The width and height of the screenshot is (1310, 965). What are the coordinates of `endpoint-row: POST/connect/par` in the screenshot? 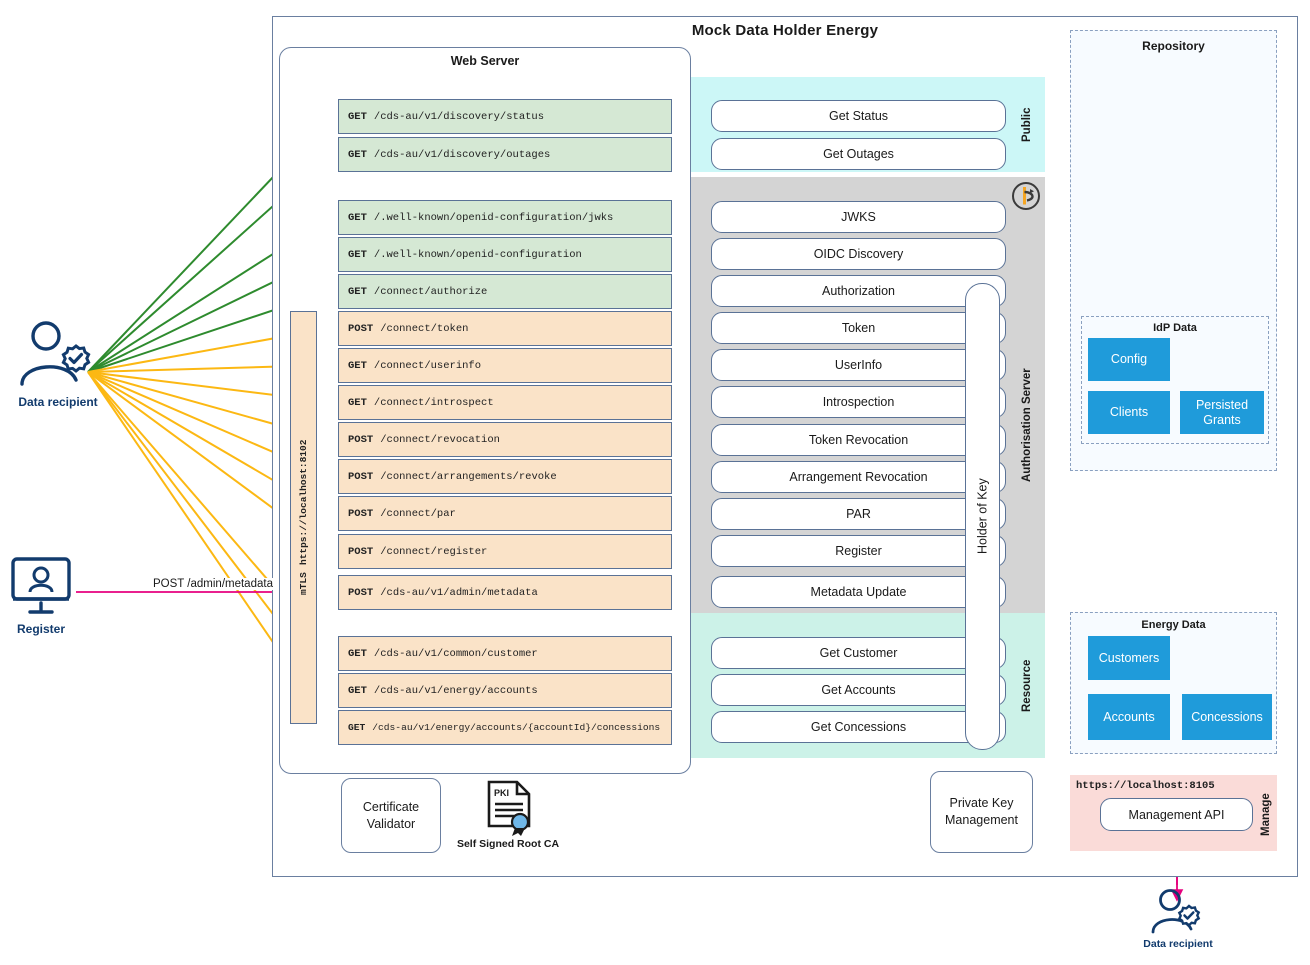 It's located at (505, 513).